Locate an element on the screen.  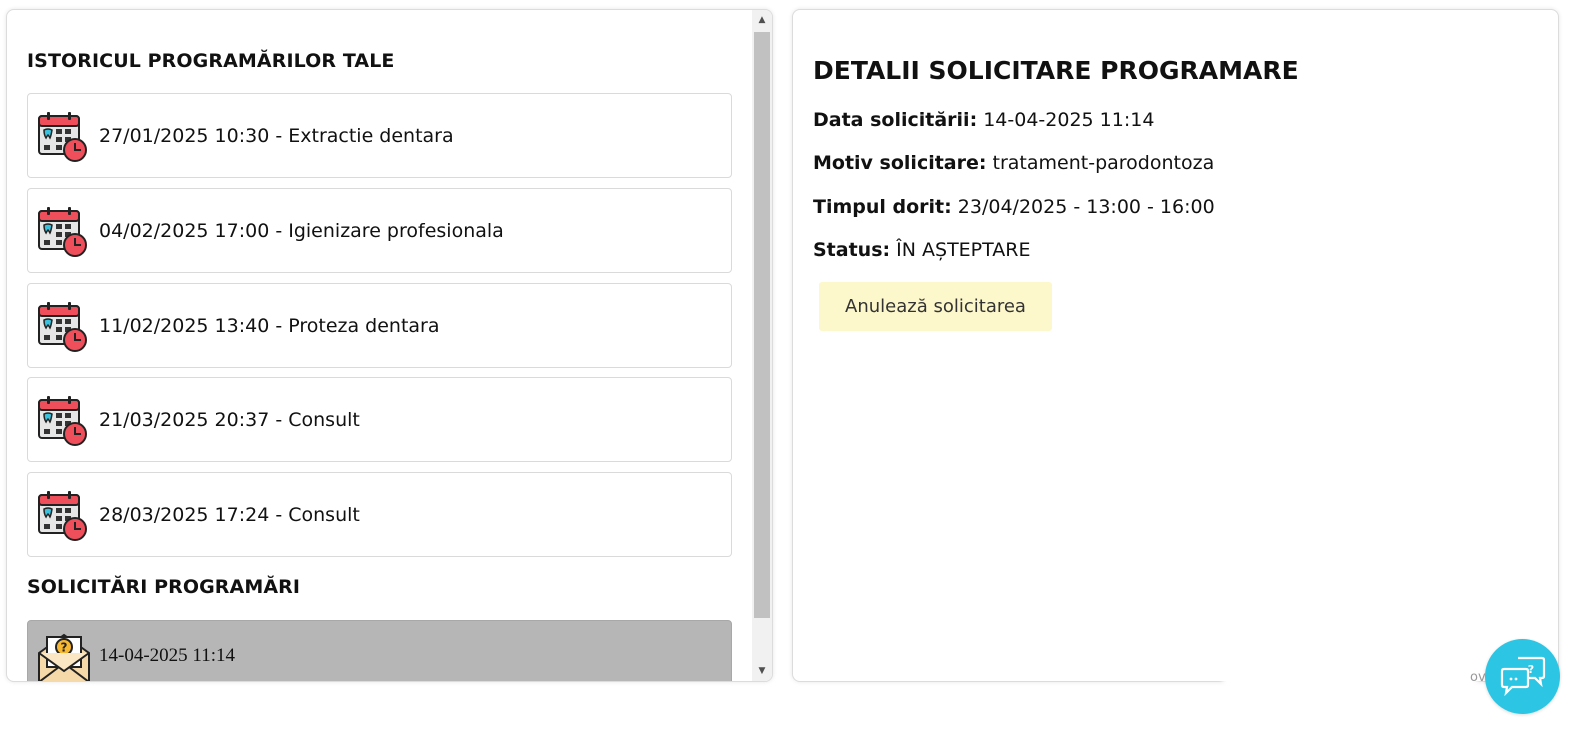
scroll-down-arrow-icon: ▼ is located at coordinates (762, 671).